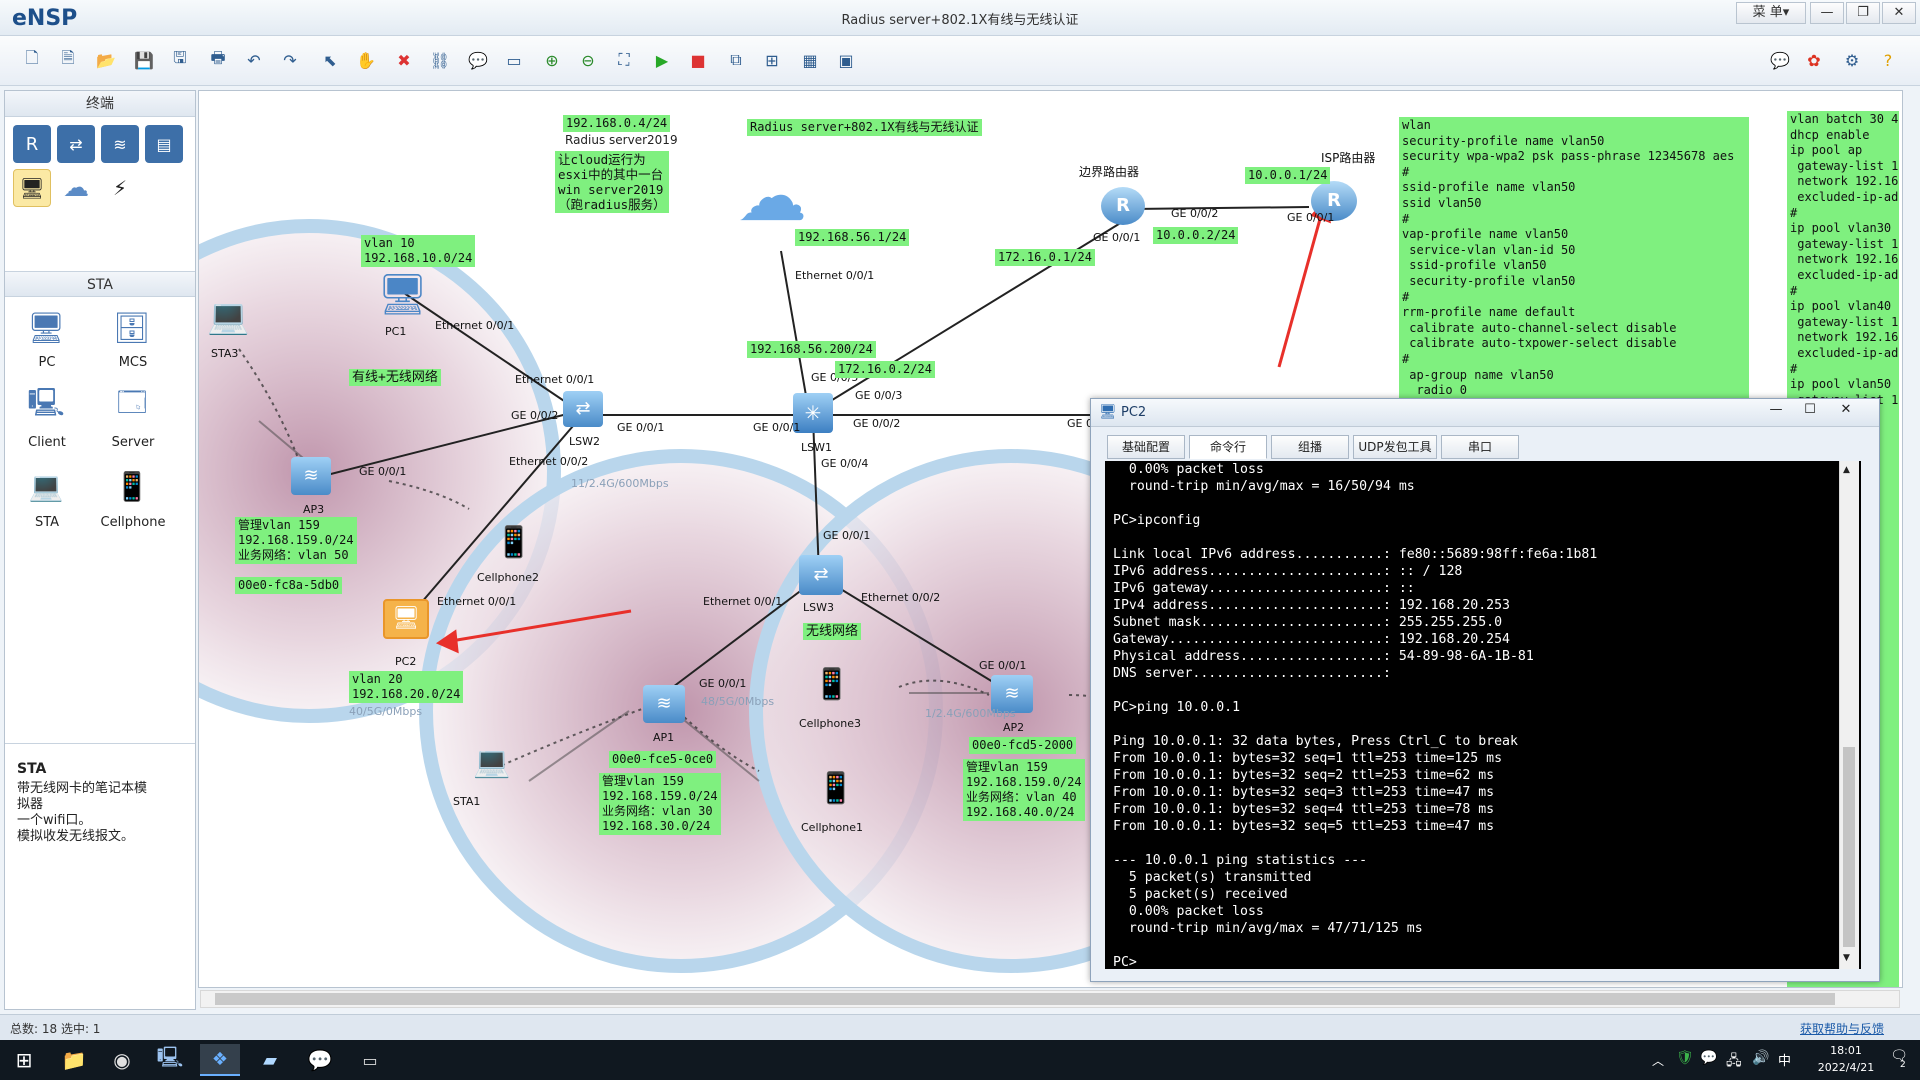  What do you see at coordinates (552, 60) in the screenshot?
I see `zoom-in-icon: ⊕` at bounding box center [552, 60].